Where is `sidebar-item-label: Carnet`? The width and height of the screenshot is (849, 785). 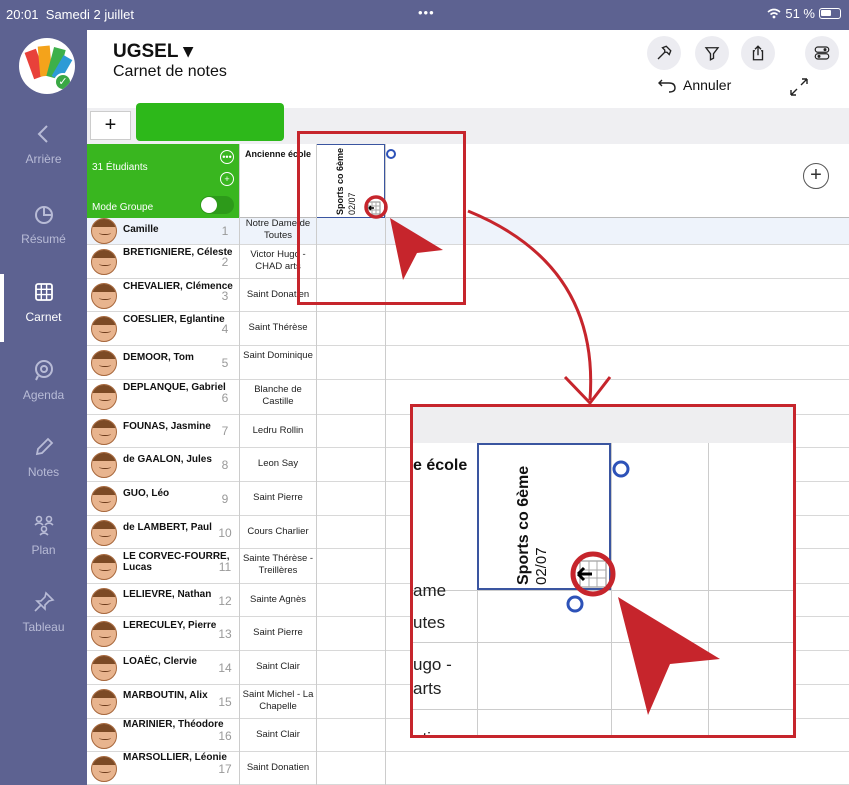 sidebar-item-label: Carnet is located at coordinates (43, 317).